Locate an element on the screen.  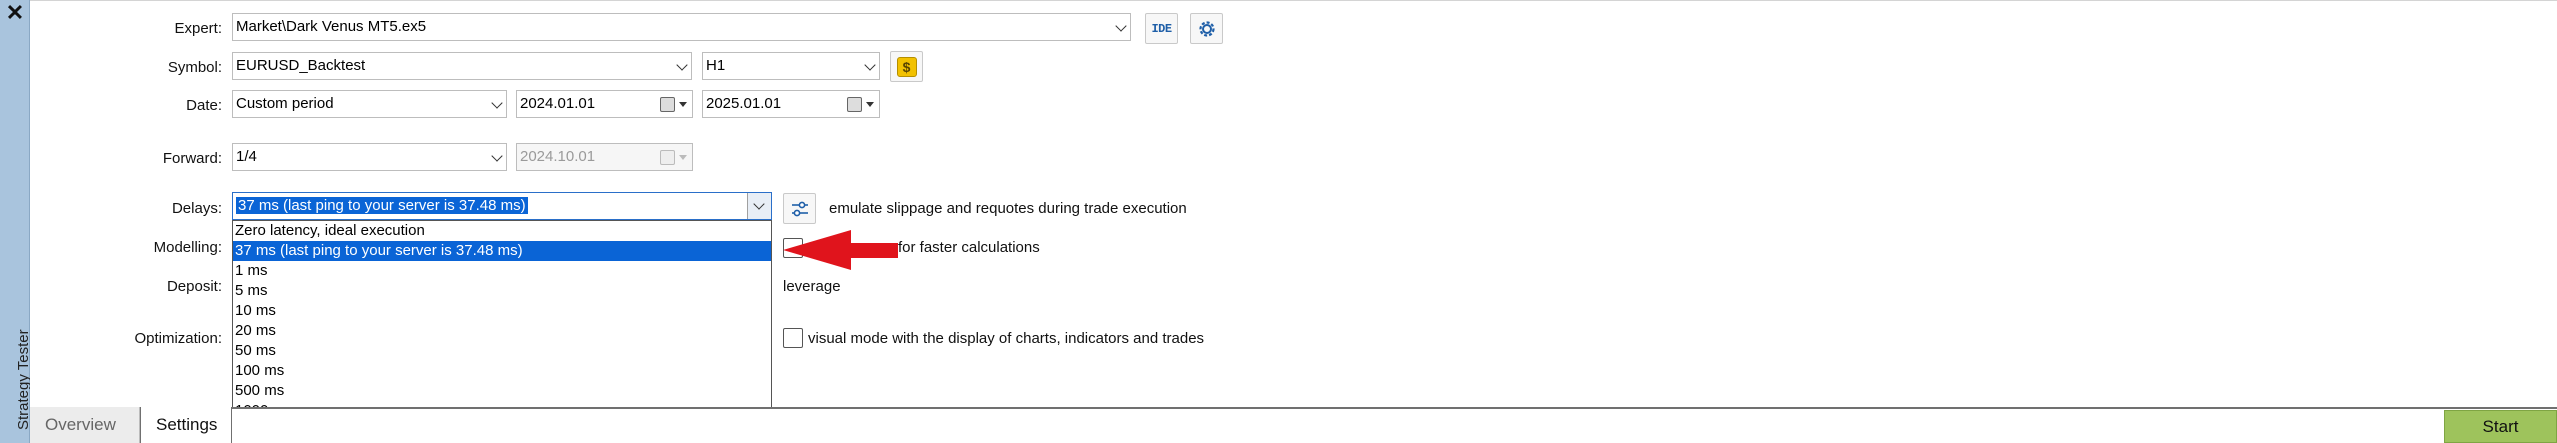
symbol-label: Symbol: is located at coordinates (194, 67).